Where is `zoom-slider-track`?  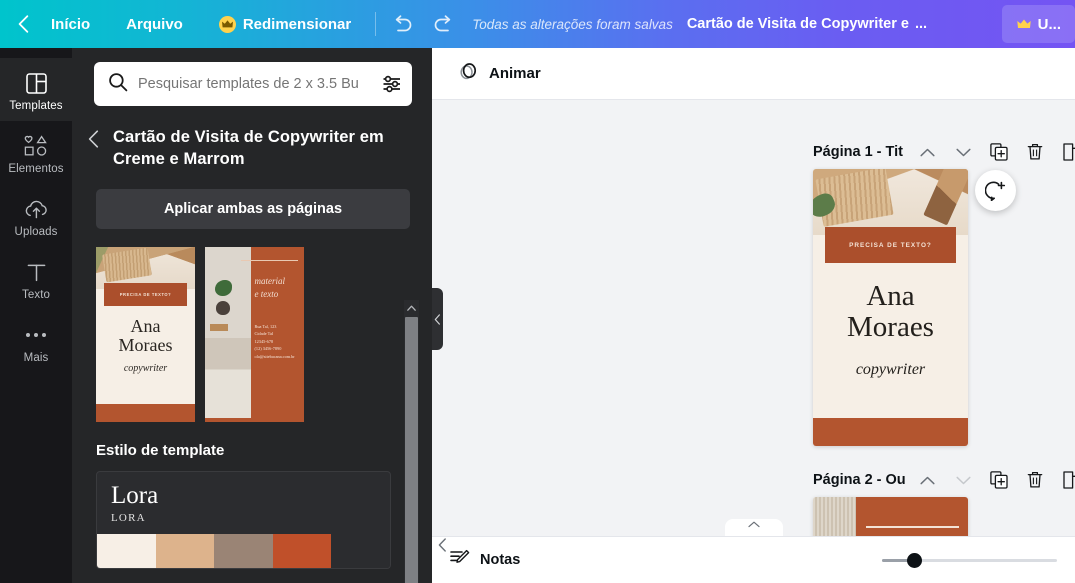
zoom-slider-track is located at coordinates (969, 560).